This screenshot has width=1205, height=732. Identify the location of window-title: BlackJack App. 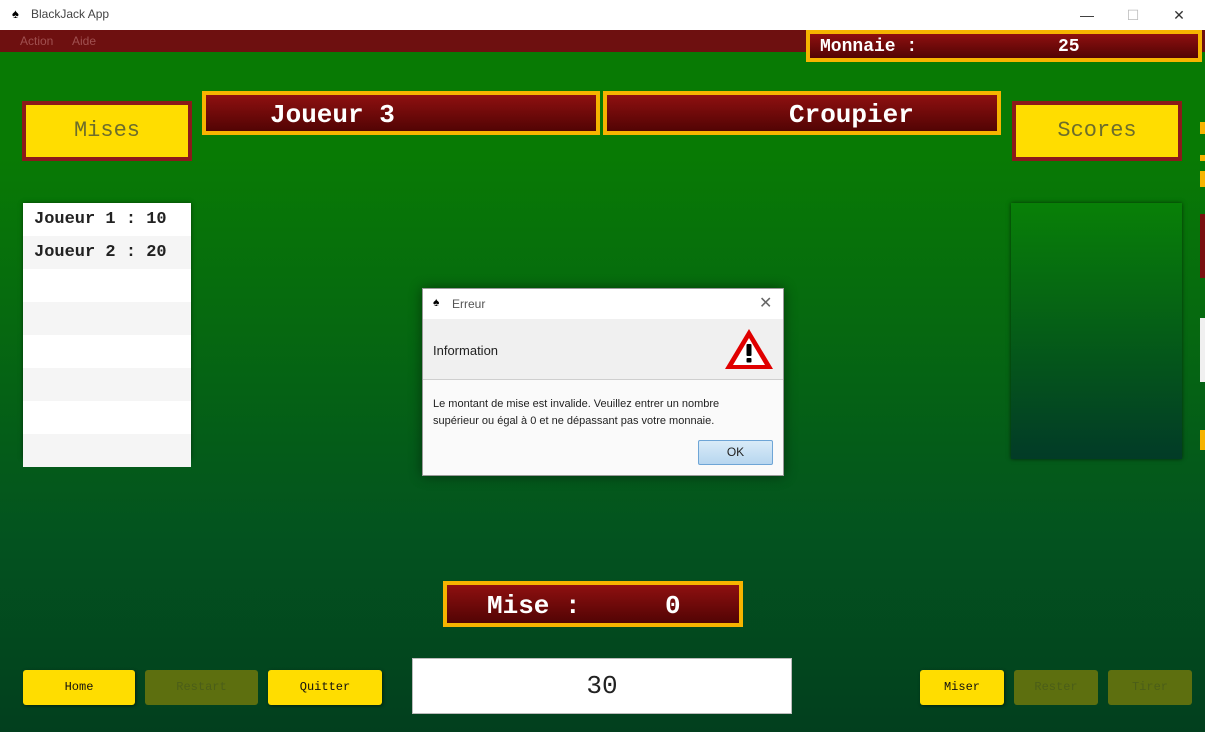
(70, 14).